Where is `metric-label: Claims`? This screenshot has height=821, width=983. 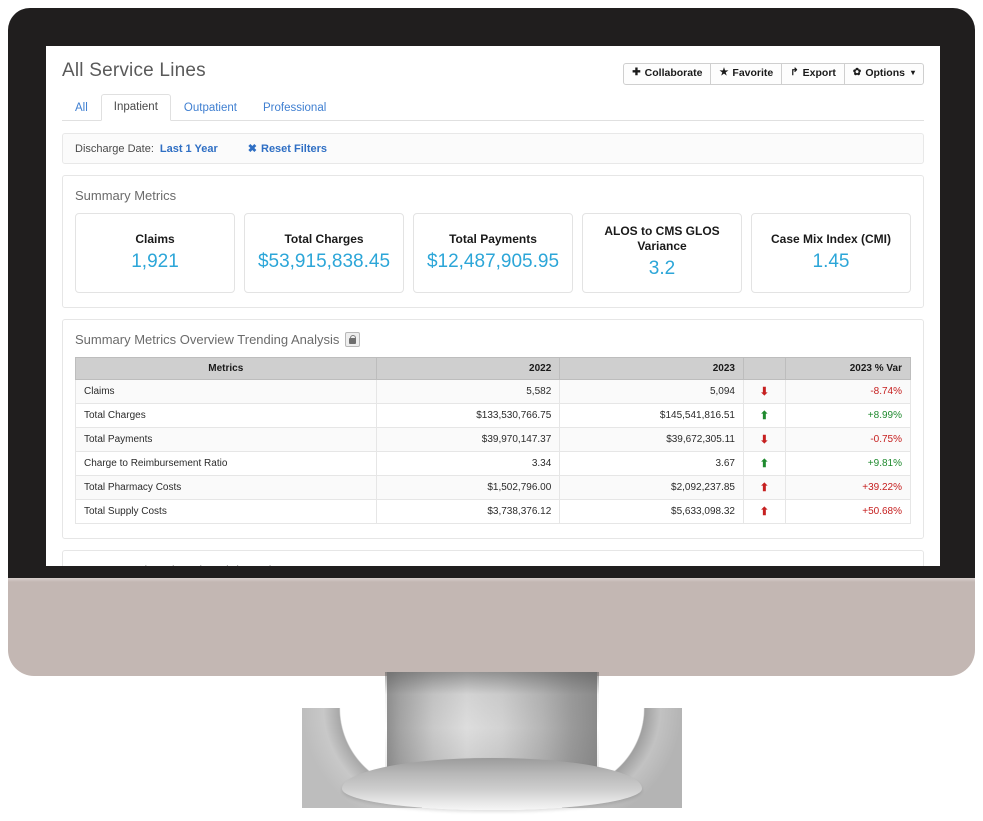
metric-label: Claims is located at coordinates (155, 238).